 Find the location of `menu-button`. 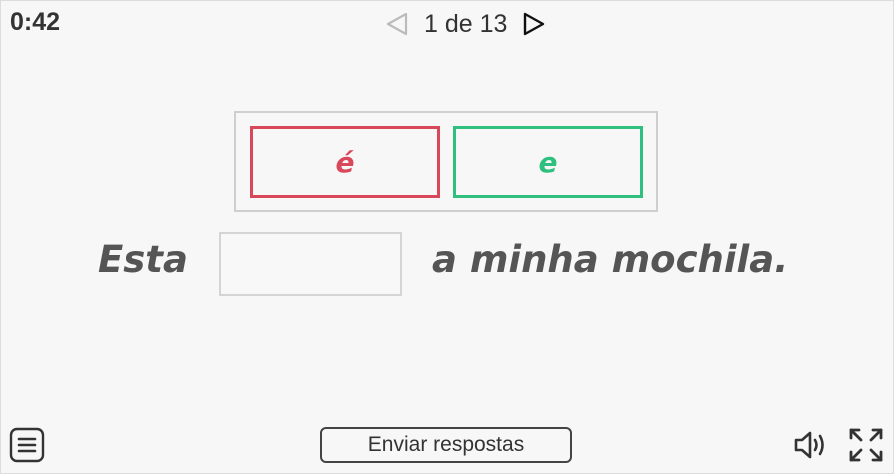

menu-button is located at coordinates (27, 445).